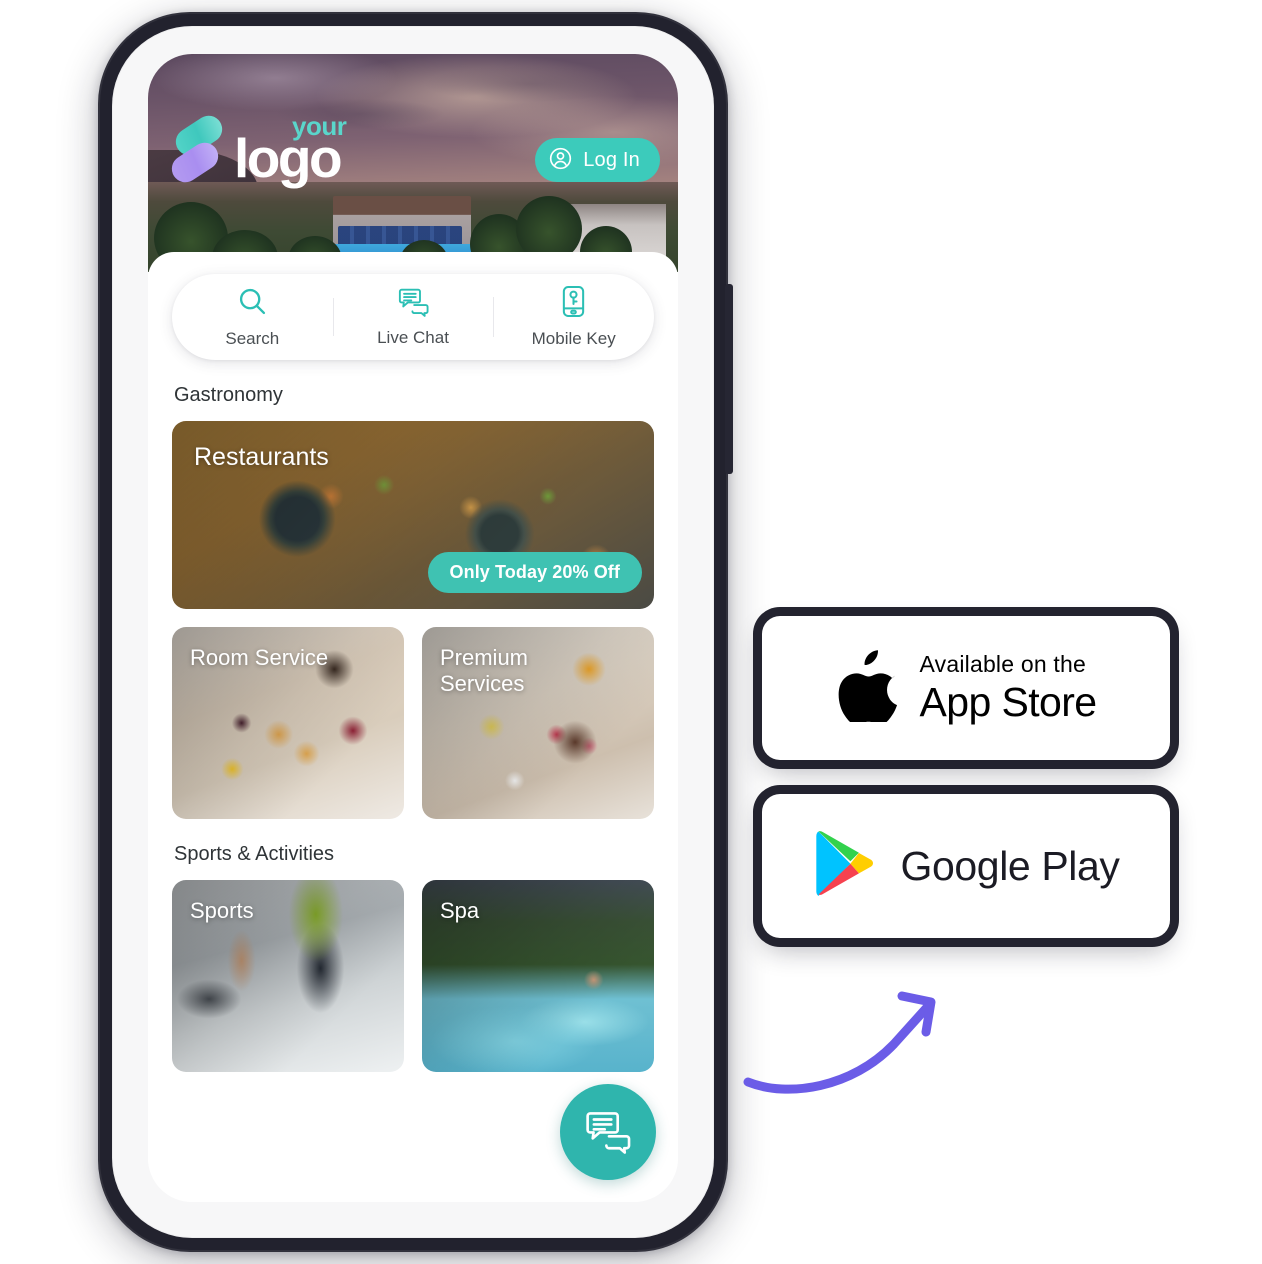  Describe the element at coordinates (288, 158) in the screenshot. I see `logo-line-logo: logo` at that location.